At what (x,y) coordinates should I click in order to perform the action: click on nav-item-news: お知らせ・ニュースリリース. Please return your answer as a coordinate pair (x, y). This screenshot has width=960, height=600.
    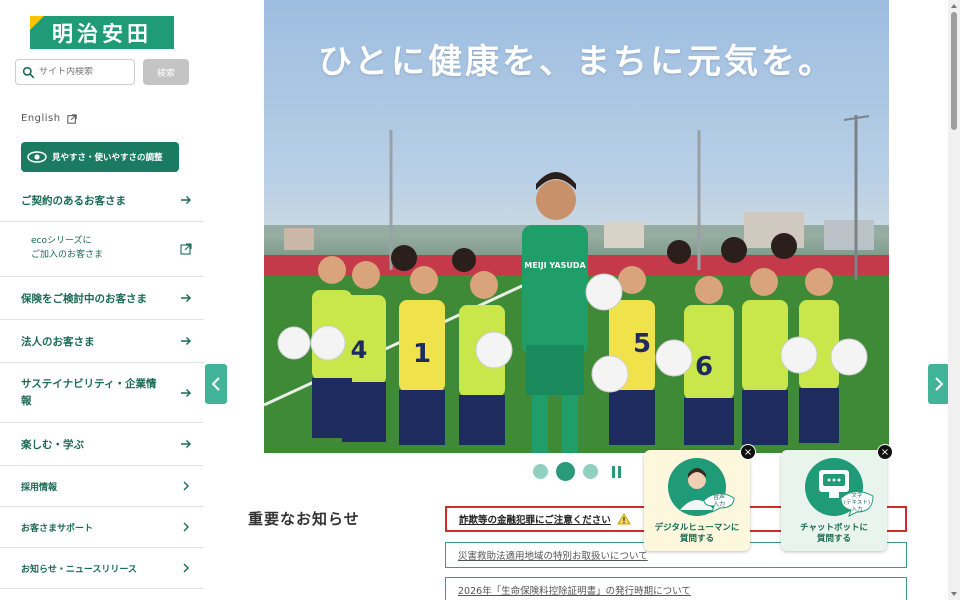
    Looking at the image, I should click on (102, 568).